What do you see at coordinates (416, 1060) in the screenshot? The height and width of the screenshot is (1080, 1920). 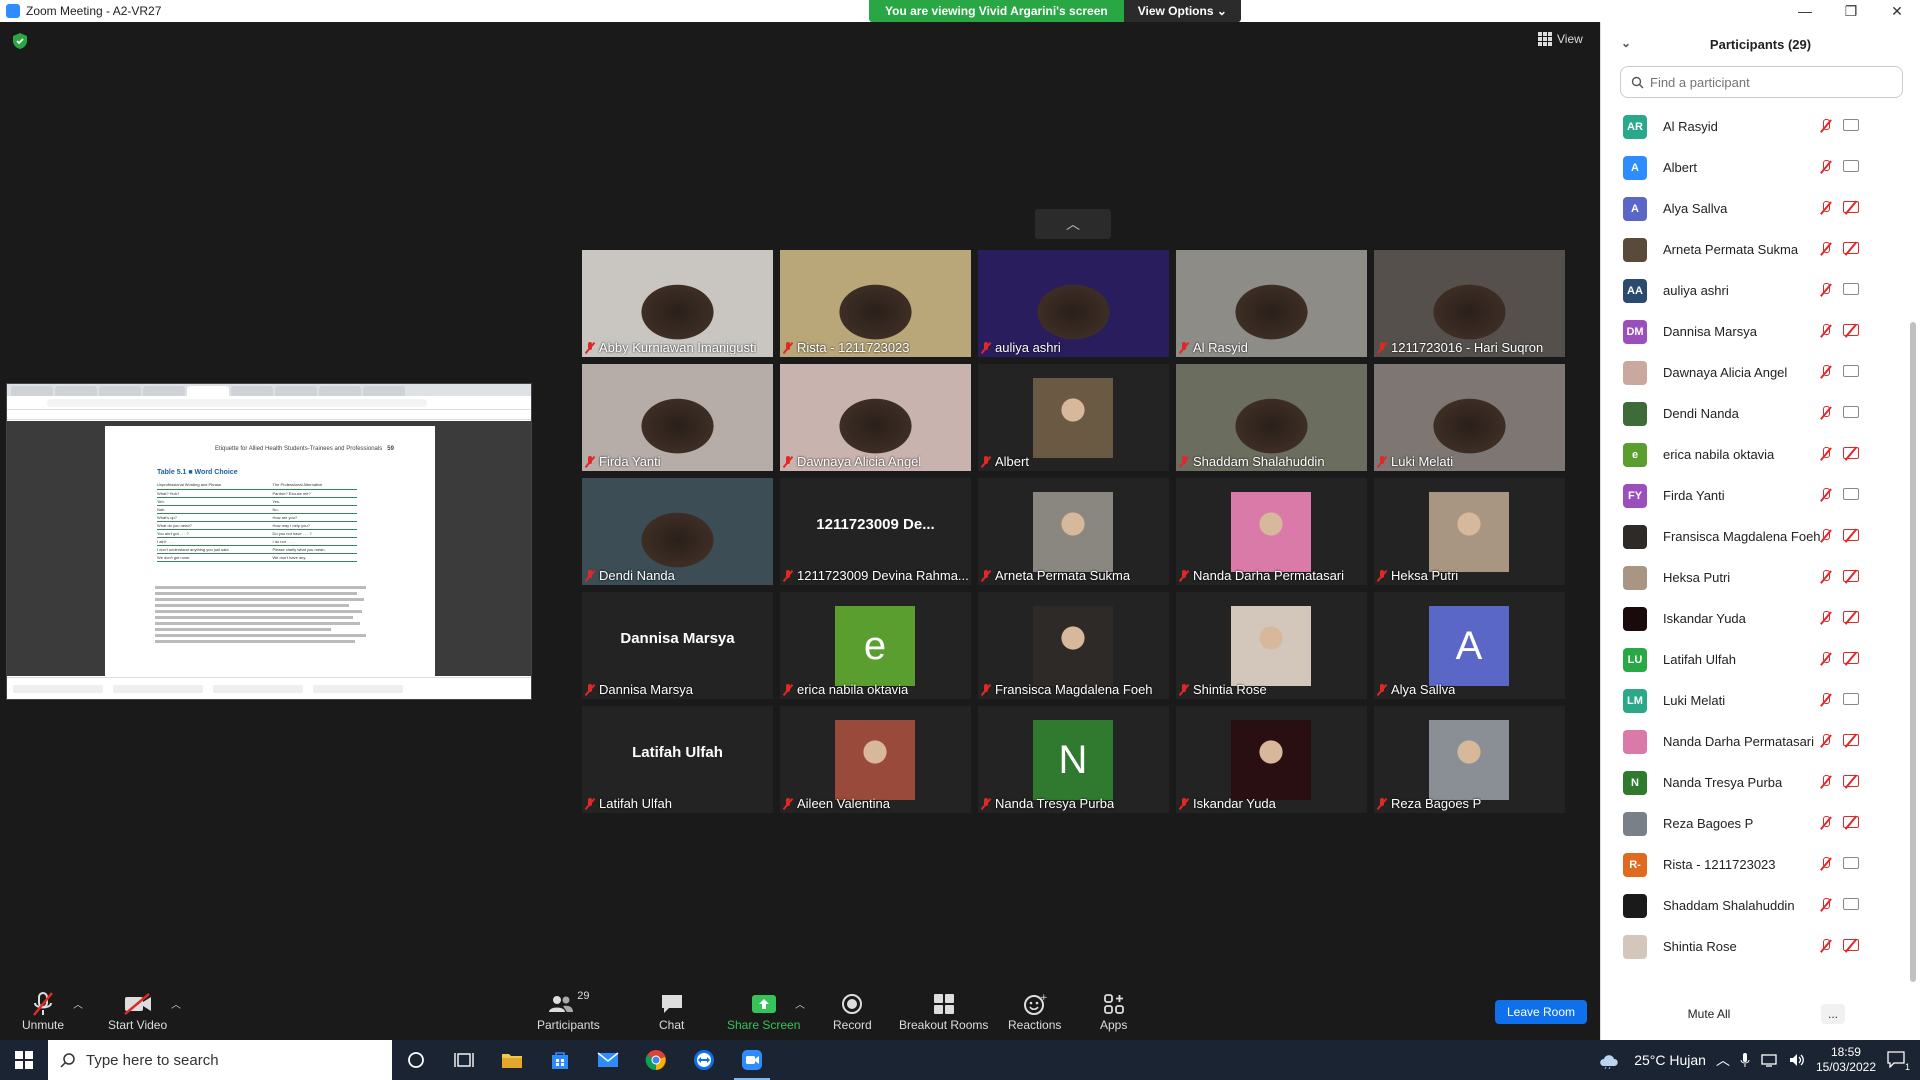 I see `cortana-button` at bounding box center [416, 1060].